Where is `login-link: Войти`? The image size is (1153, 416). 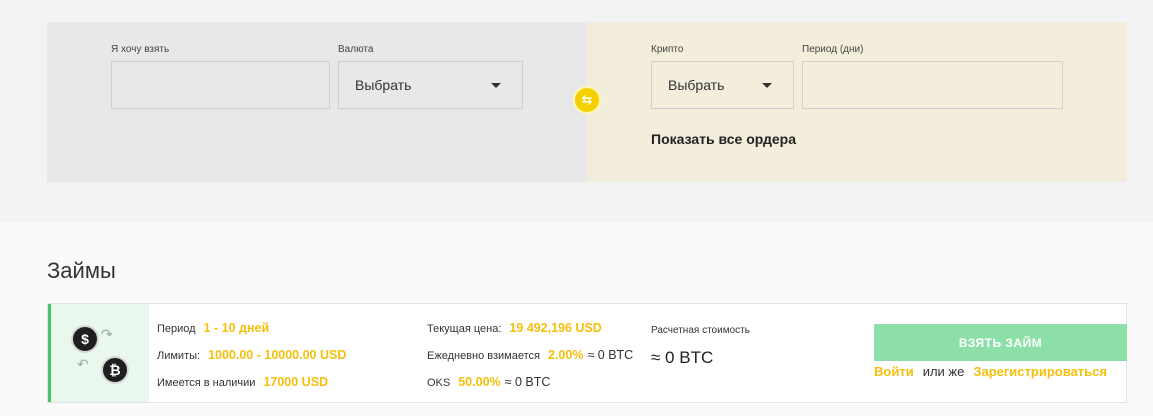
login-link: Войти is located at coordinates (894, 371).